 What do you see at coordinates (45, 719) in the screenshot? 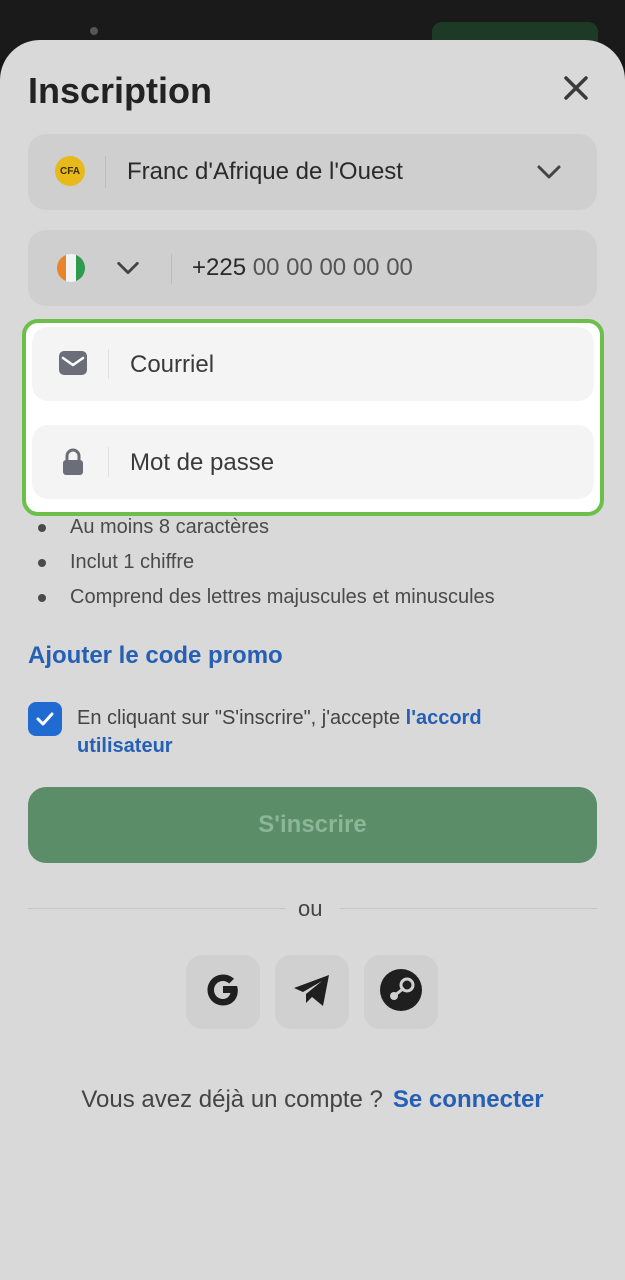
I see `agreement-checkbox` at bounding box center [45, 719].